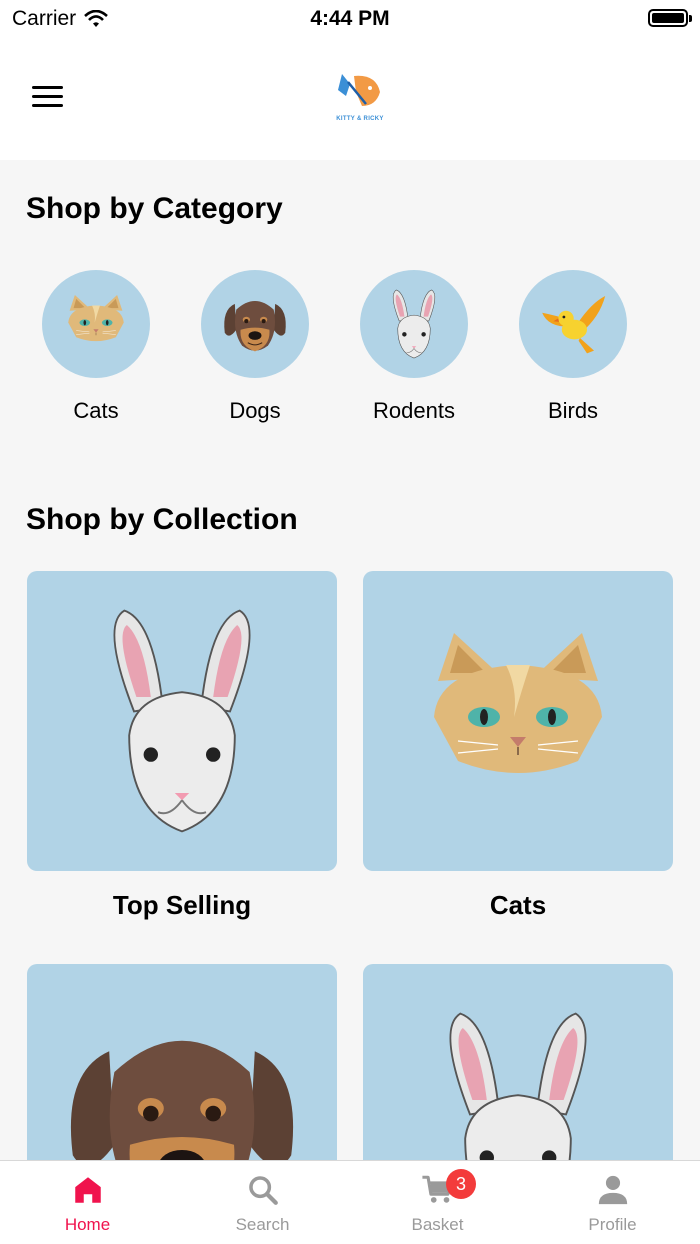  Describe the element at coordinates (461, 1184) in the screenshot. I see `cart-badge: 3` at that location.